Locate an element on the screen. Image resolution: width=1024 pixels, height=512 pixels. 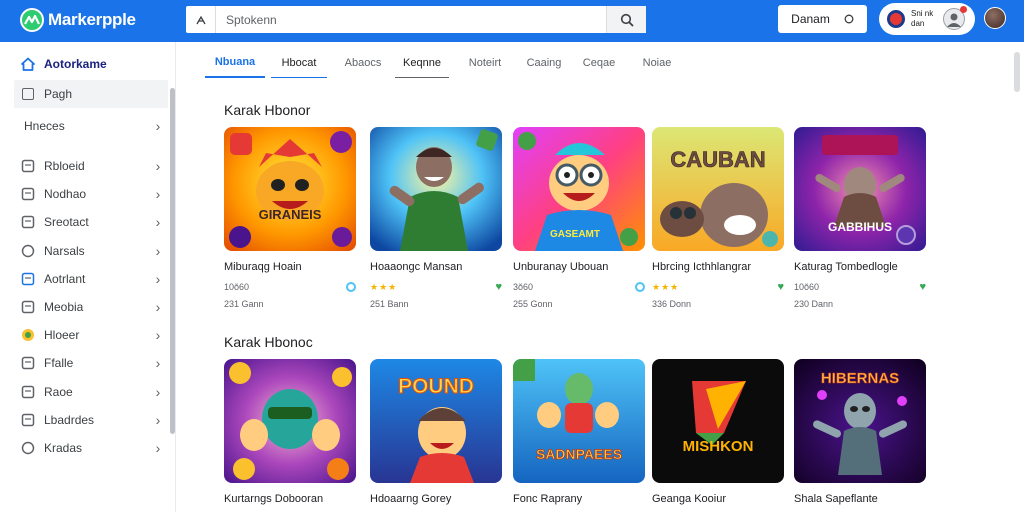
app-card: HIBERNAS Shala Sapeflante is located at coordinates (860, 432).